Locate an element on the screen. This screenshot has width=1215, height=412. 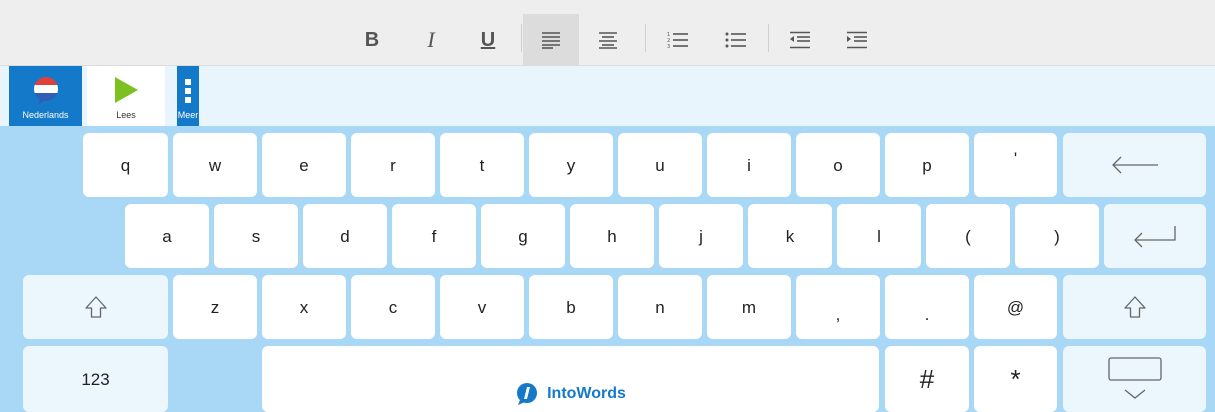
language-button: Nederlands is located at coordinates (45, 96).